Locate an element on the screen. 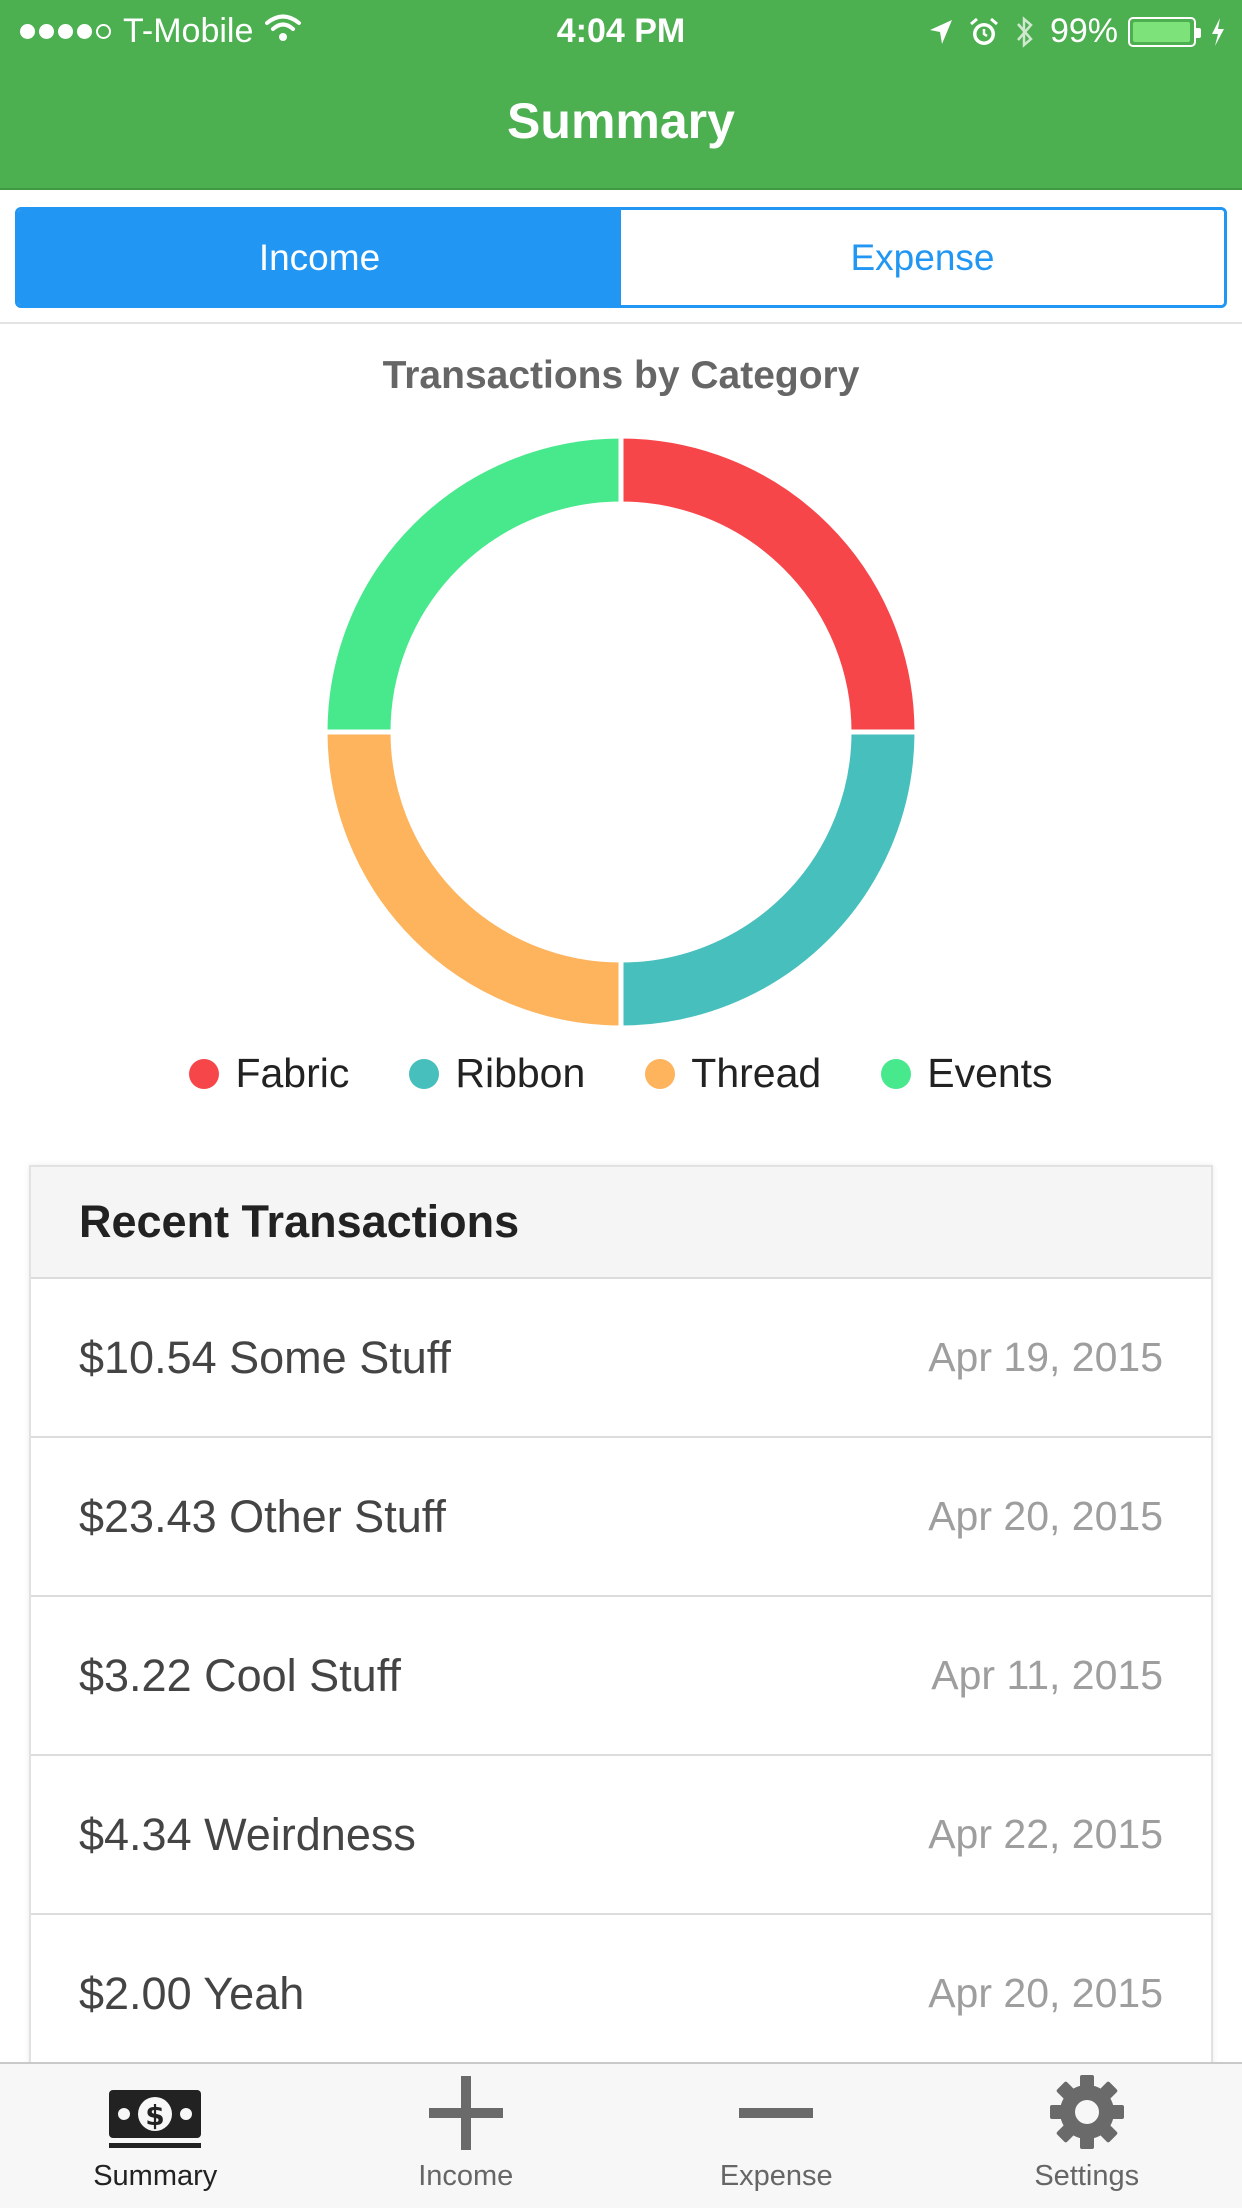  tab-expense: Expense is located at coordinates (776, 2136).